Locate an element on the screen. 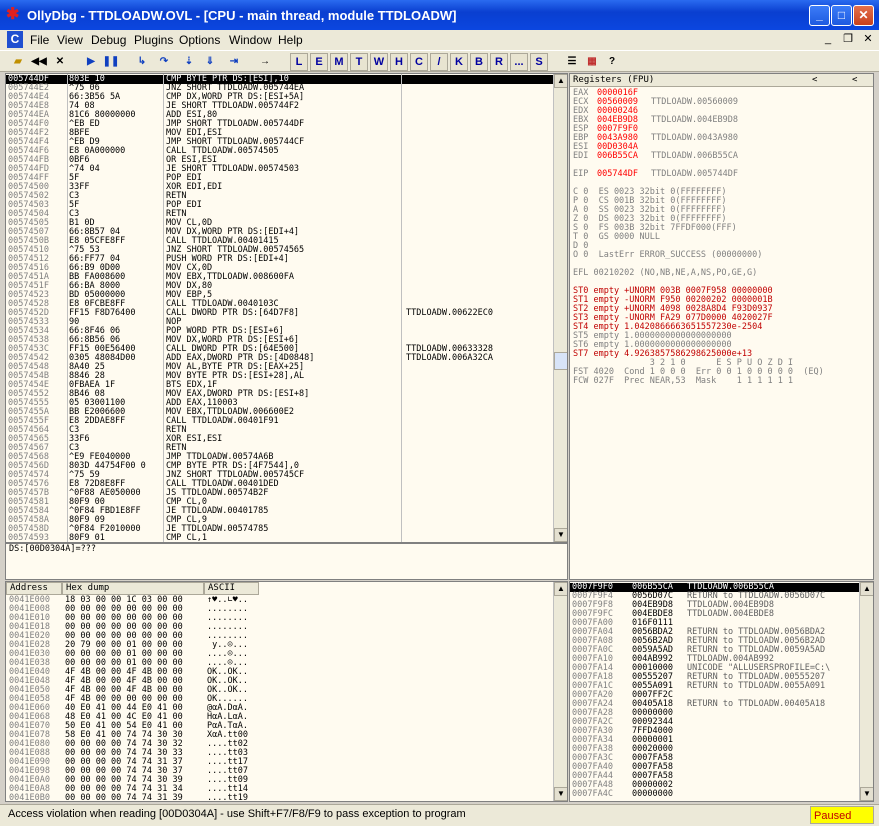  menu-file: File is located at coordinates (39, 40).